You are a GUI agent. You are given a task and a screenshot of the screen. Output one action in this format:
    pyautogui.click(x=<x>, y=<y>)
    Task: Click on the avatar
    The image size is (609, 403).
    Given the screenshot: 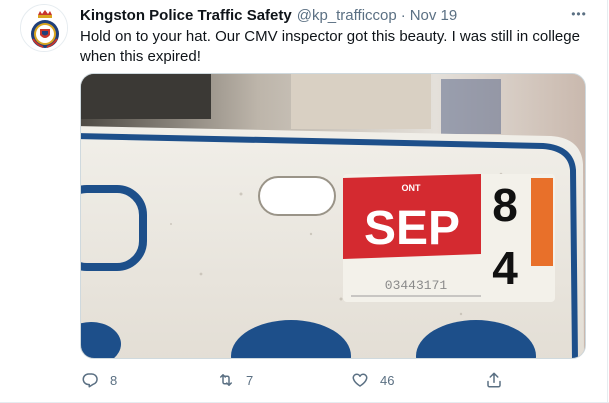 What is the action you would take?
    pyautogui.click(x=44, y=28)
    